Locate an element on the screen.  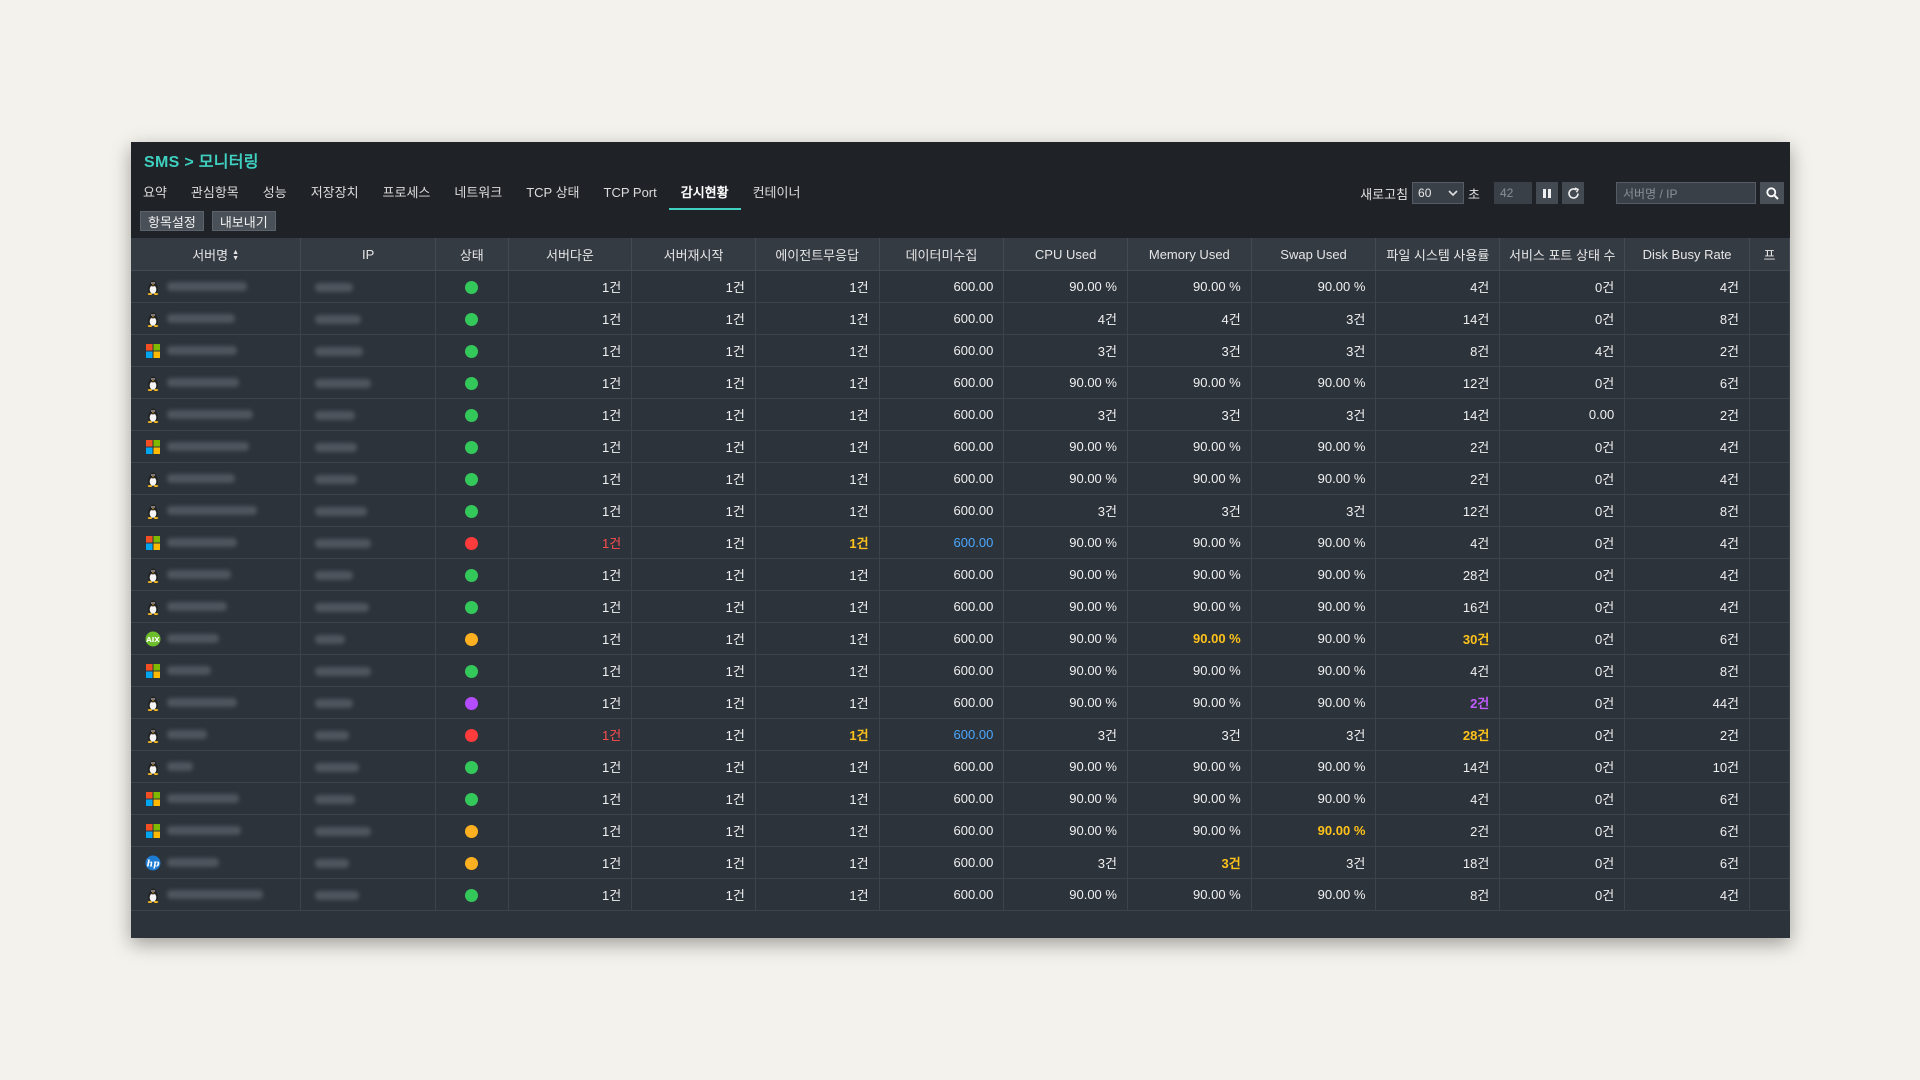
column-header-label: 프 is located at coordinates (1769, 255).